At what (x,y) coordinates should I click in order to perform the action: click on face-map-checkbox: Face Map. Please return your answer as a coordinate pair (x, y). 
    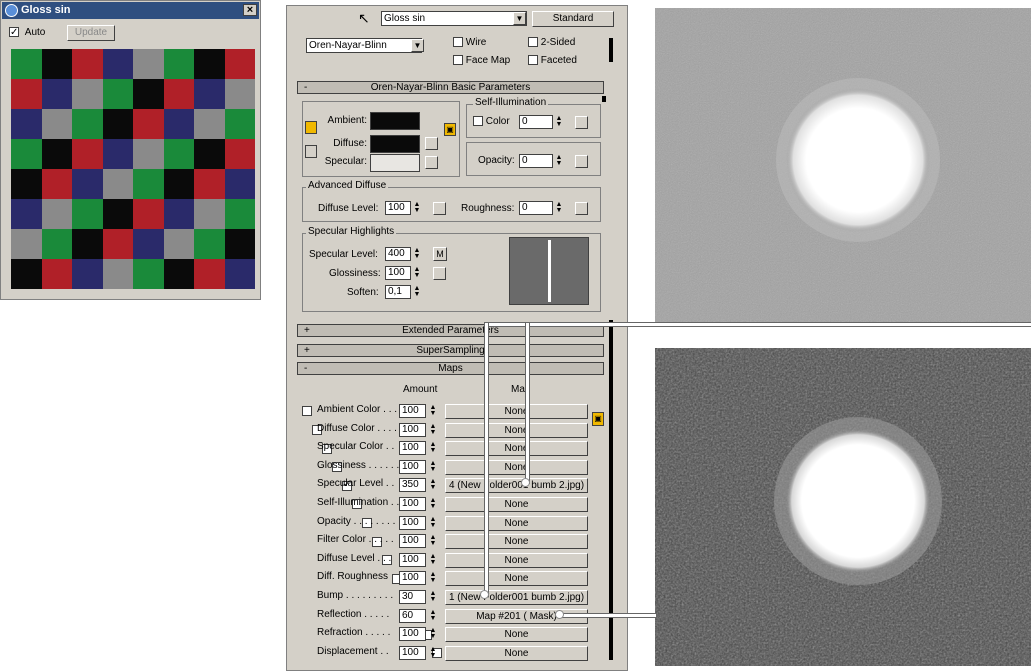
    Looking at the image, I should click on (481, 60).